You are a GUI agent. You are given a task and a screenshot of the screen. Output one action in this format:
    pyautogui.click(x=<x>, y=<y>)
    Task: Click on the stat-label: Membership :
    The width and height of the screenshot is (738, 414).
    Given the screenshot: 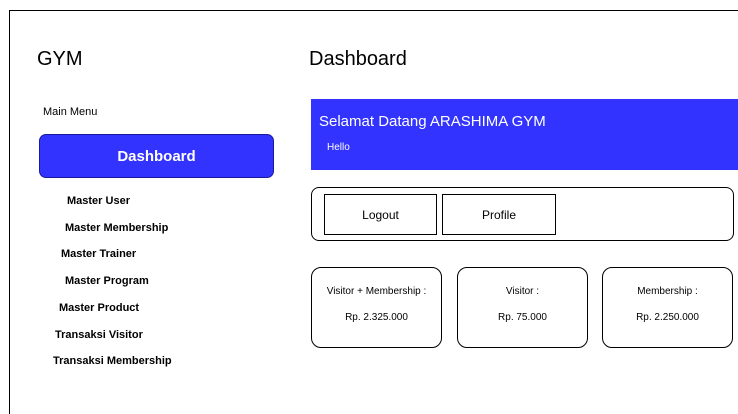 What is the action you would take?
    pyautogui.click(x=667, y=291)
    